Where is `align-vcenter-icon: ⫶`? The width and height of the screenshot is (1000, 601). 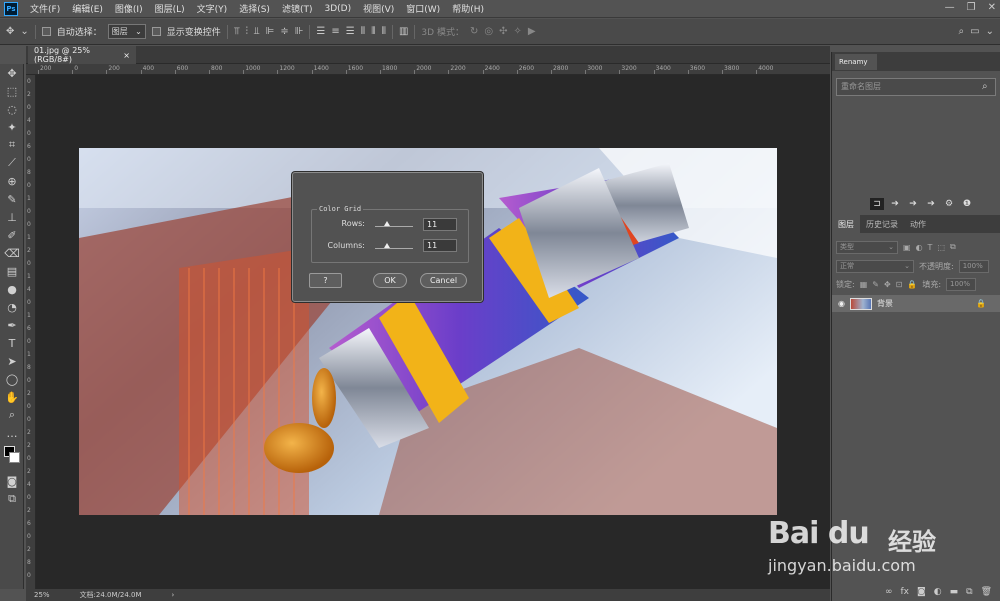 align-vcenter-icon: ⫶ is located at coordinates (246, 31).